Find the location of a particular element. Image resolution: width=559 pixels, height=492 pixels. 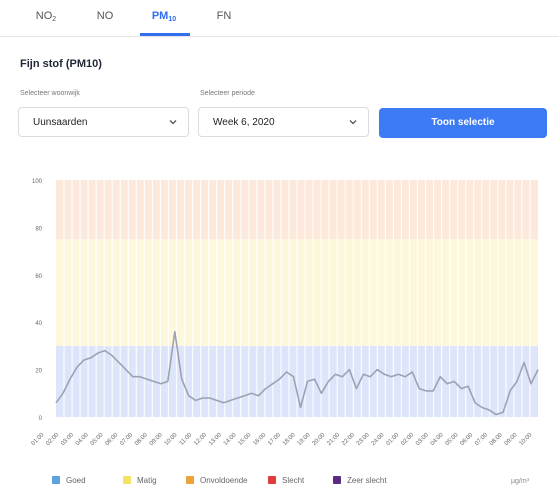

tab-fn: FN is located at coordinates (224, 16).